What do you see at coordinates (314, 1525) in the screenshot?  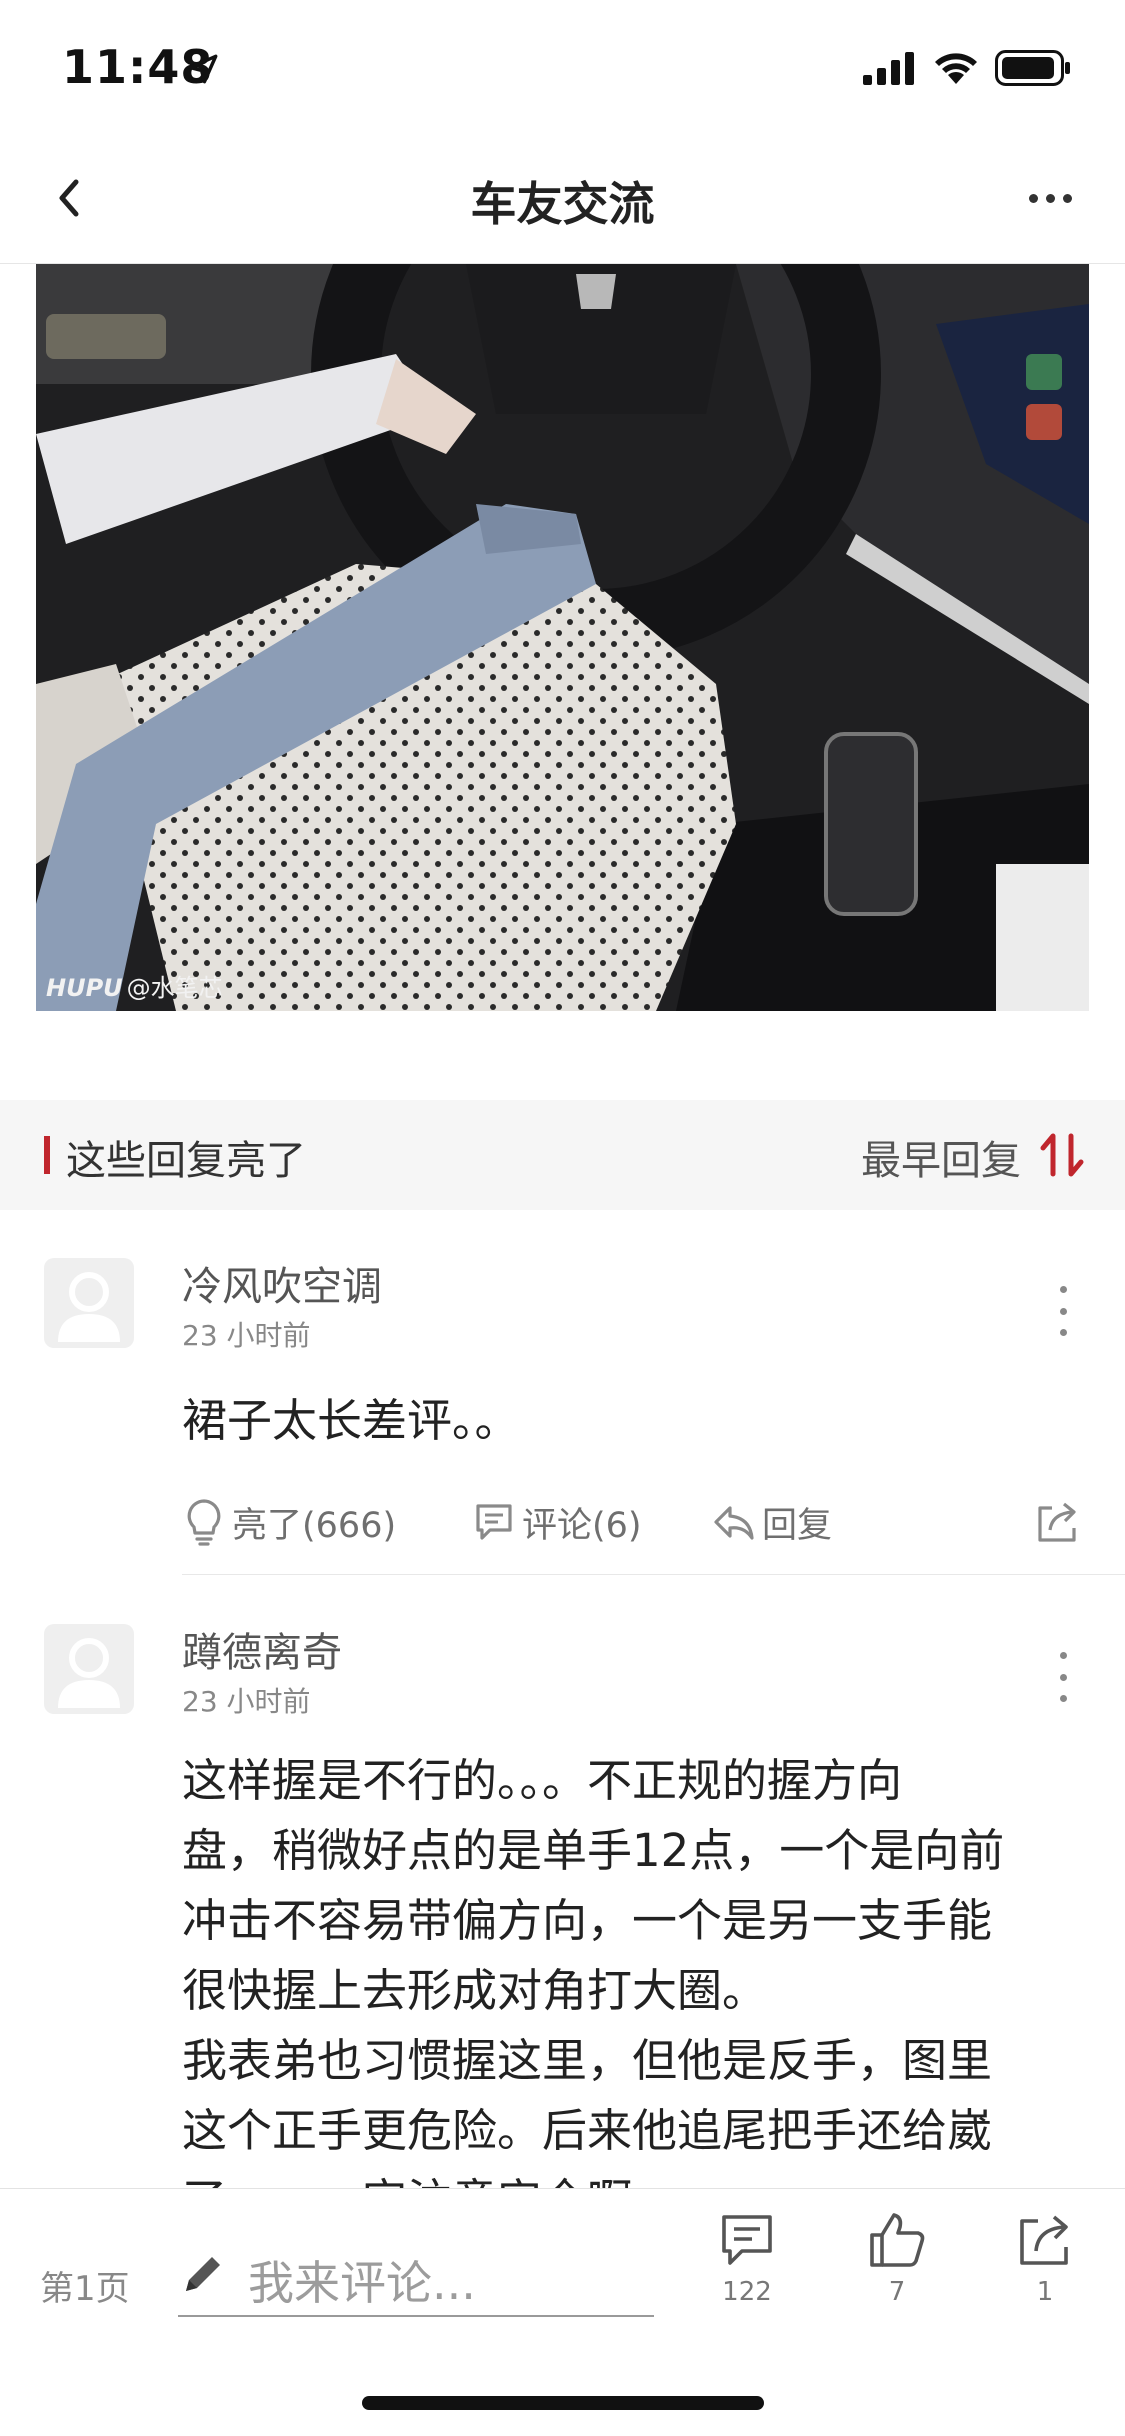 I see `light-count: 亮了(666)` at bounding box center [314, 1525].